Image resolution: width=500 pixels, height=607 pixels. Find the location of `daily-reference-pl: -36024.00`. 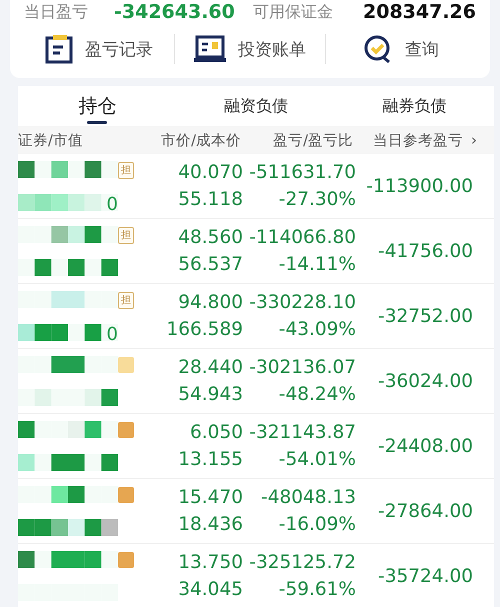

daily-reference-pl: -36024.00 is located at coordinates (425, 381).